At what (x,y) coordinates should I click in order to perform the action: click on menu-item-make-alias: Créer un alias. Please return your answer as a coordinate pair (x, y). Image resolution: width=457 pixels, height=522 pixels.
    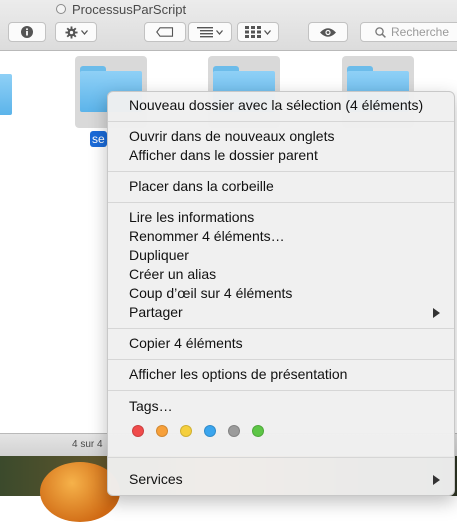
    Looking at the image, I should click on (281, 274).